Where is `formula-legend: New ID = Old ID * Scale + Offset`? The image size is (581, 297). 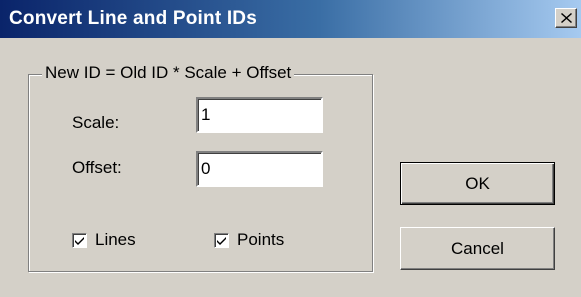 formula-legend: New ID = Old ID * Scale + Offset is located at coordinates (168, 73).